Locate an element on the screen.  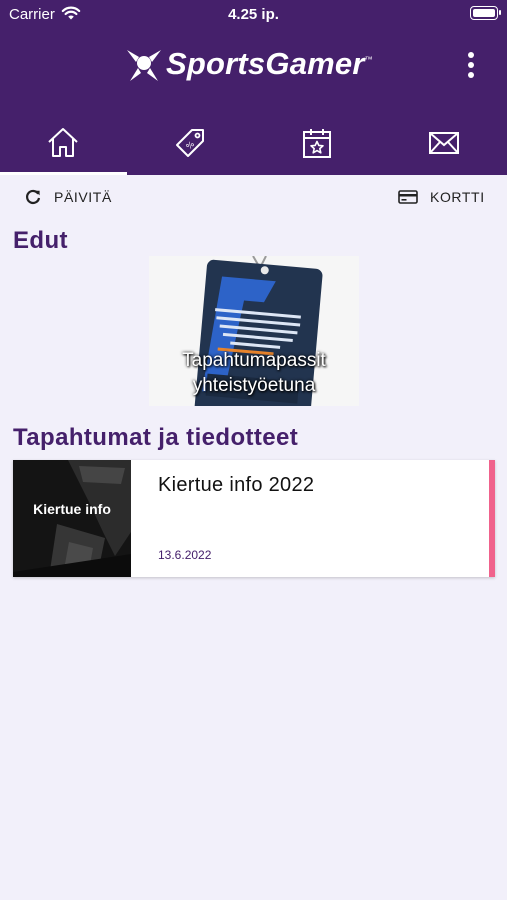
tab-events is located at coordinates (317, 146).